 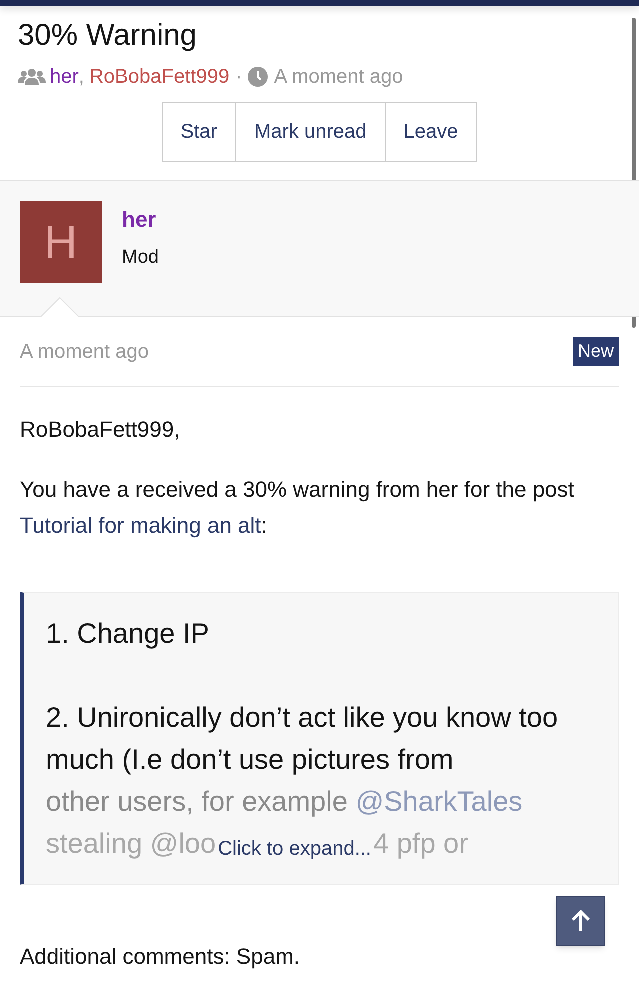 I want to click on quote-text: 2. Unironically don’t act like you know too much (I.e don’t use pictures from, so click(x=303, y=739).